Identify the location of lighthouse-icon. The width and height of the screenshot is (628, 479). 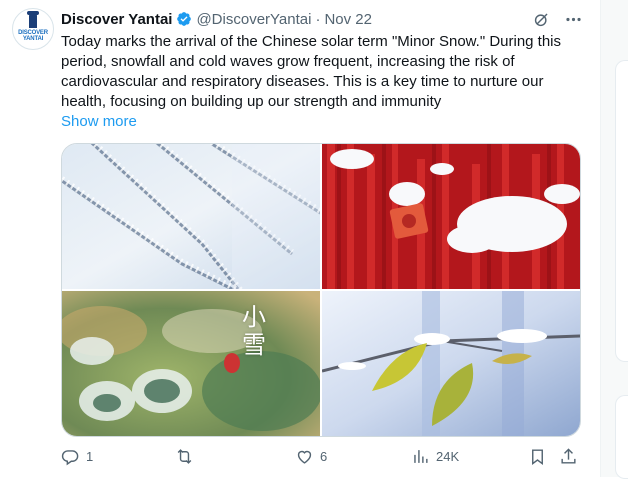
(33, 19).